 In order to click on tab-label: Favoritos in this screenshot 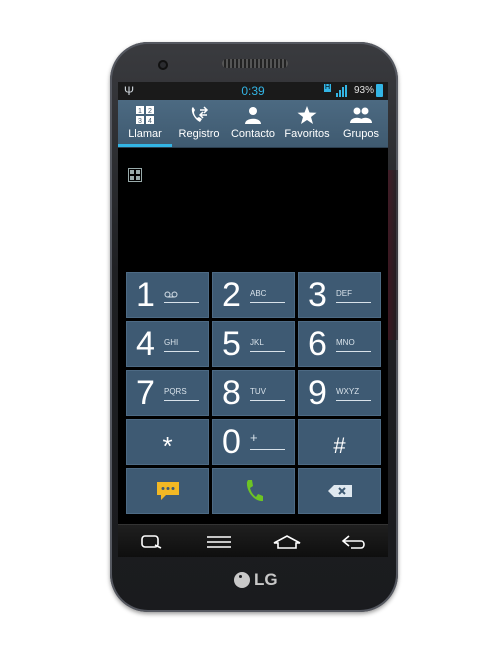, I will do `click(307, 134)`.